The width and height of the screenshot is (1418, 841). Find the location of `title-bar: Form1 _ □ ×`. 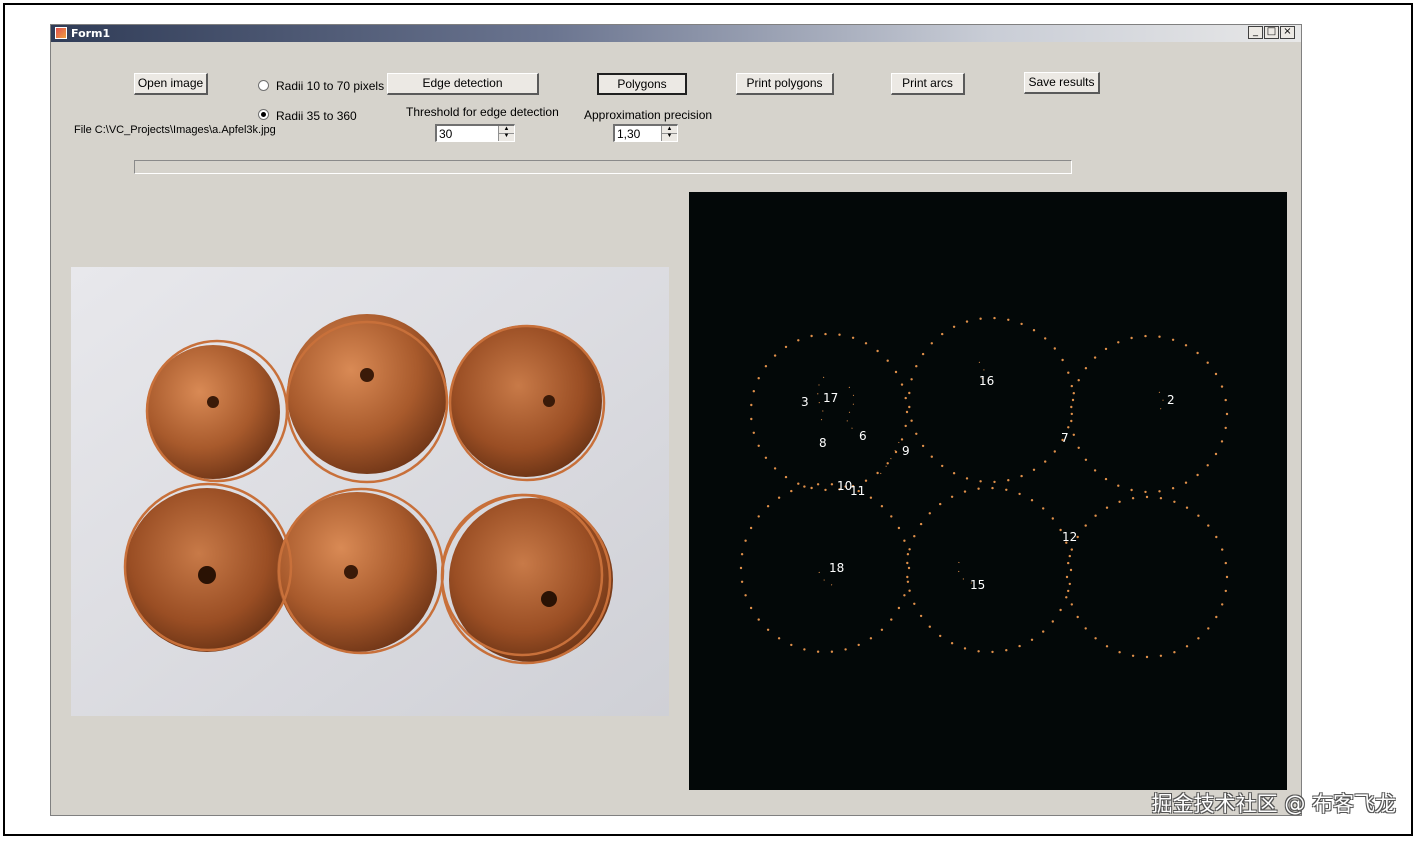

title-bar: Form1 _ □ × is located at coordinates (676, 33).